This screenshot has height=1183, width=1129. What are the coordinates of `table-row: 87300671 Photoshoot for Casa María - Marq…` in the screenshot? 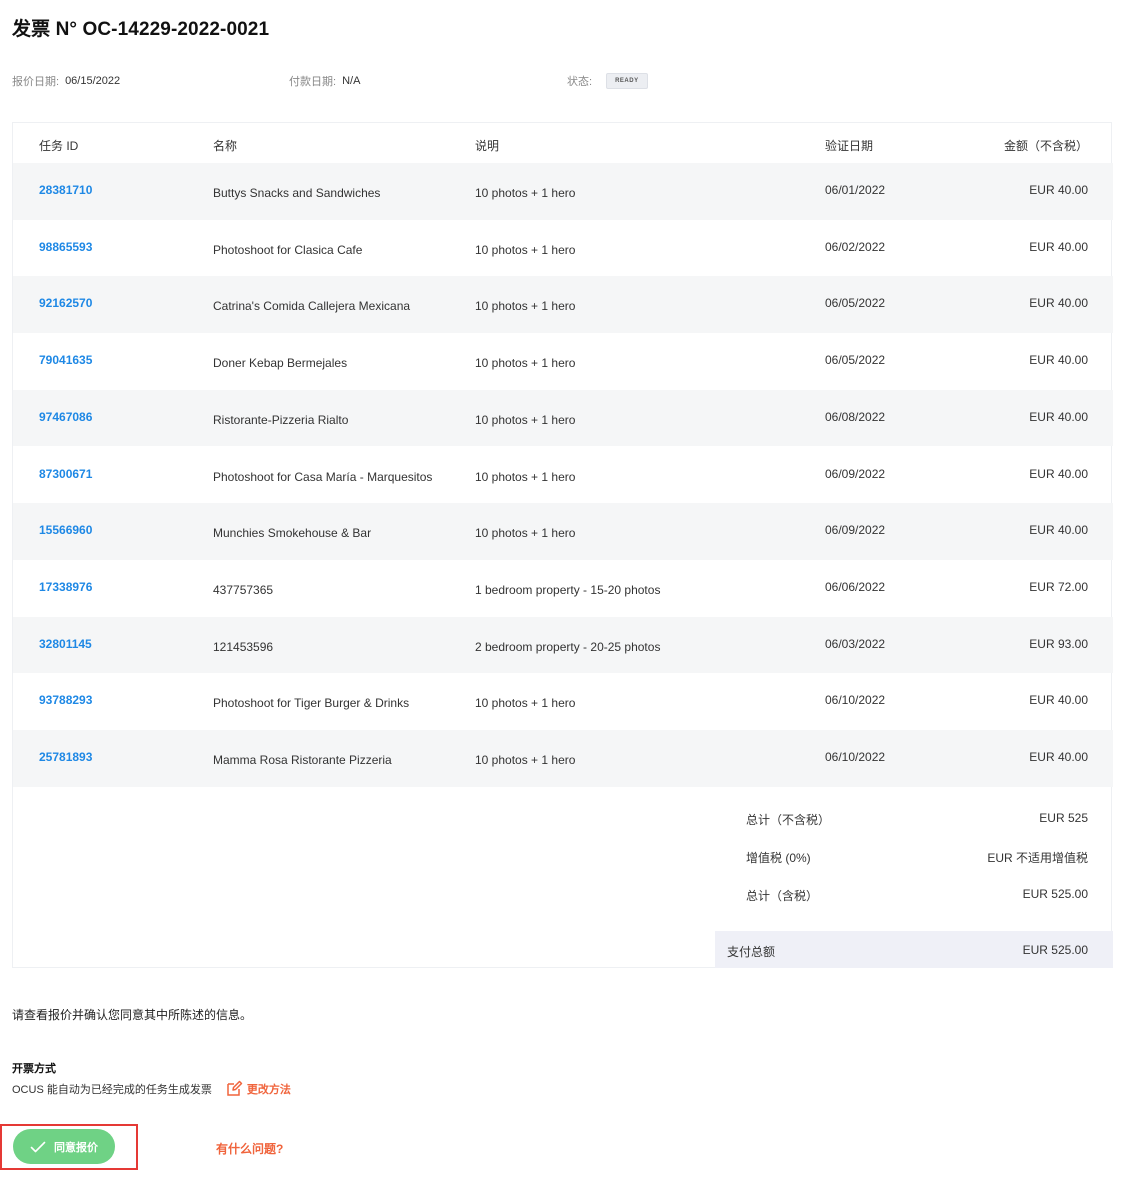 It's located at (563, 475).